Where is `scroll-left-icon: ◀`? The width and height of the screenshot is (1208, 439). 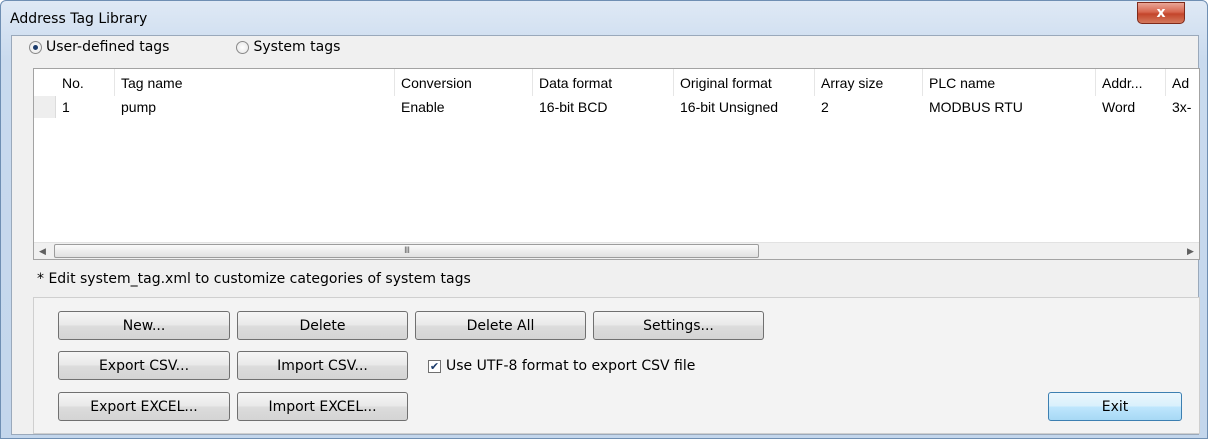
scroll-left-icon: ◀ is located at coordinates (42, 251).